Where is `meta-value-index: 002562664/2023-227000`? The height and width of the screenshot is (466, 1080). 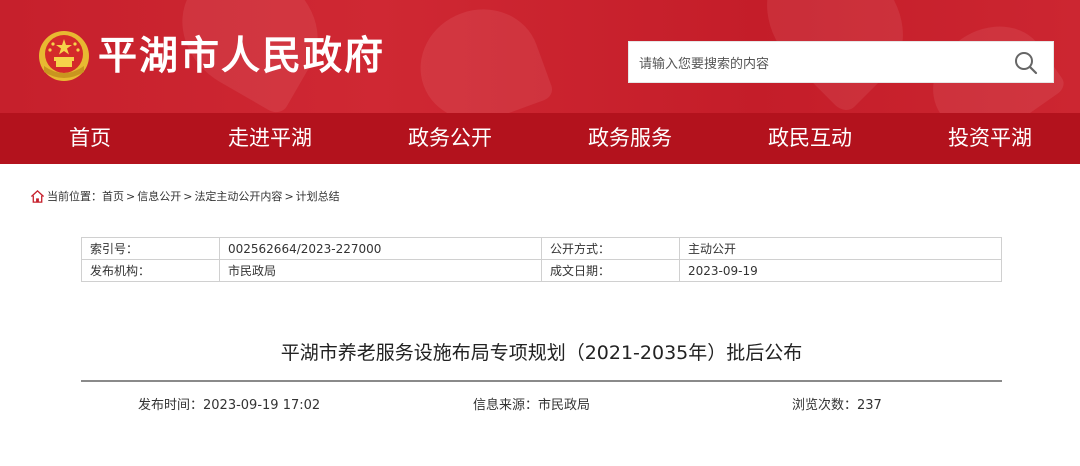 meta-value-index: 002562664/2023-227000 is located at coordinates (380, 248).